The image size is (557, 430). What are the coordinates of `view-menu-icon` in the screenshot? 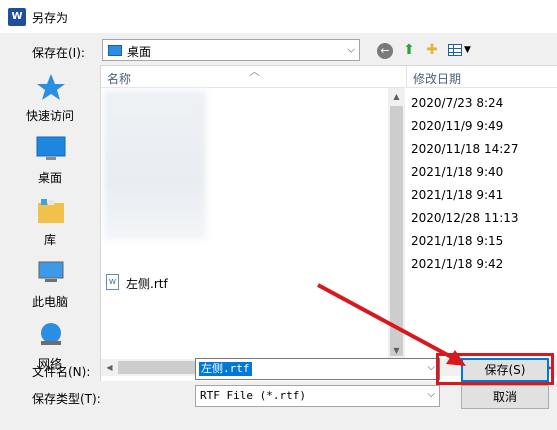 It's located at (455, 50).